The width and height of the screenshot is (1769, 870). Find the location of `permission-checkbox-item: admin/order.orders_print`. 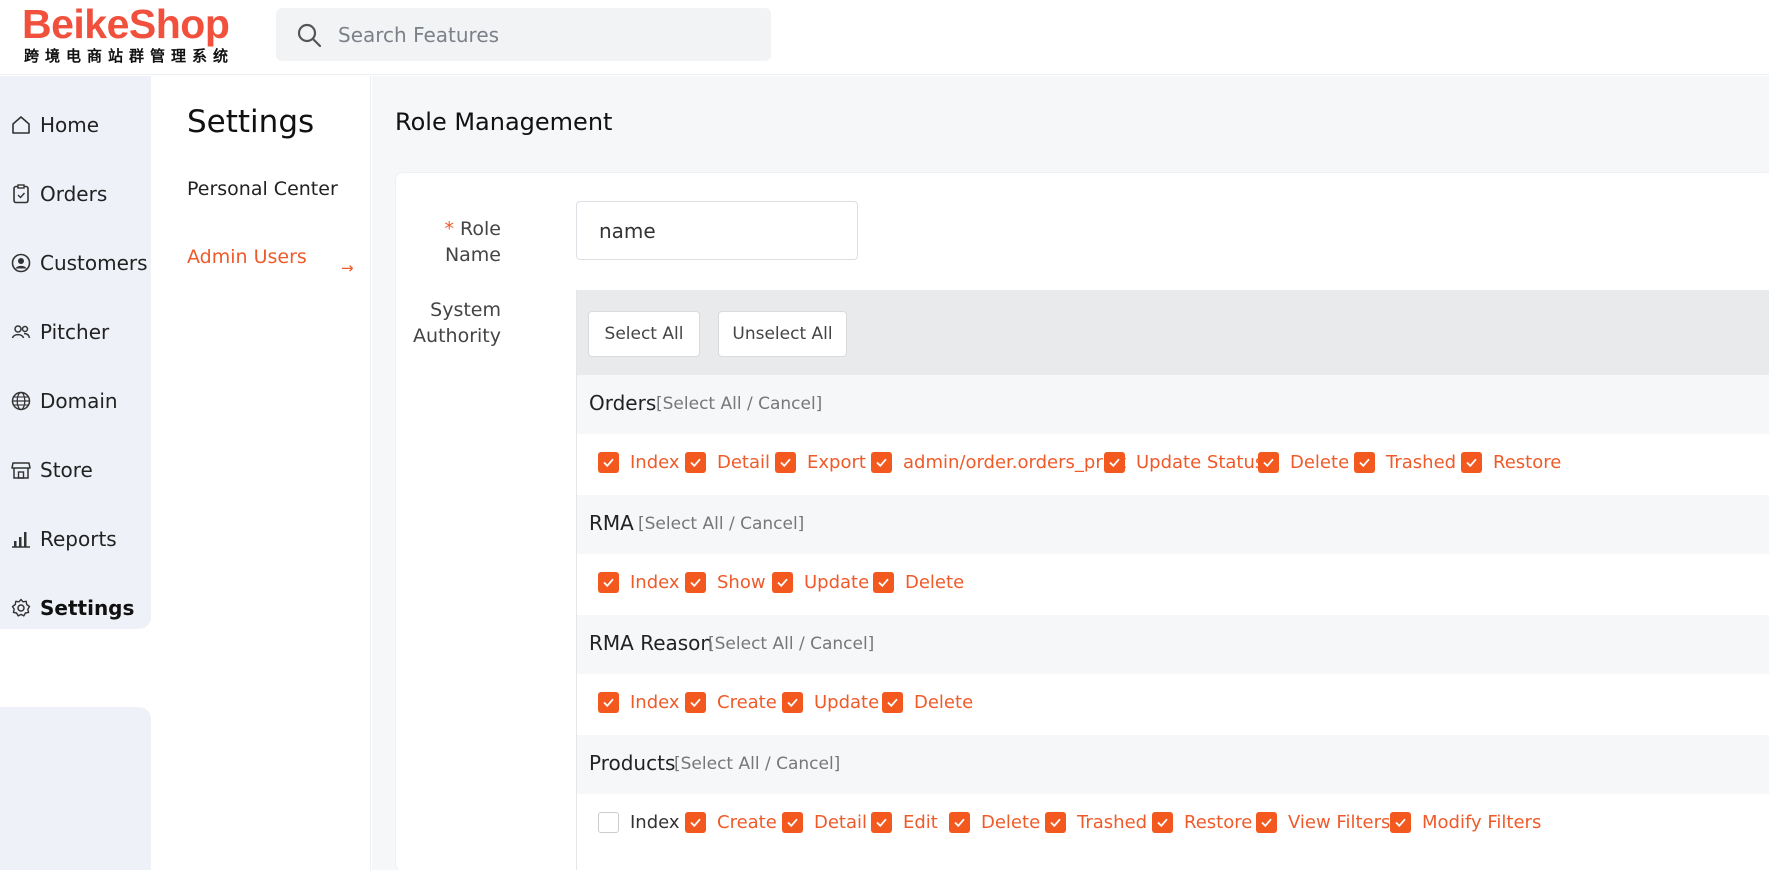

permission-checkbox-item: admin/order.orders_print is located at coordinates (998, 462).